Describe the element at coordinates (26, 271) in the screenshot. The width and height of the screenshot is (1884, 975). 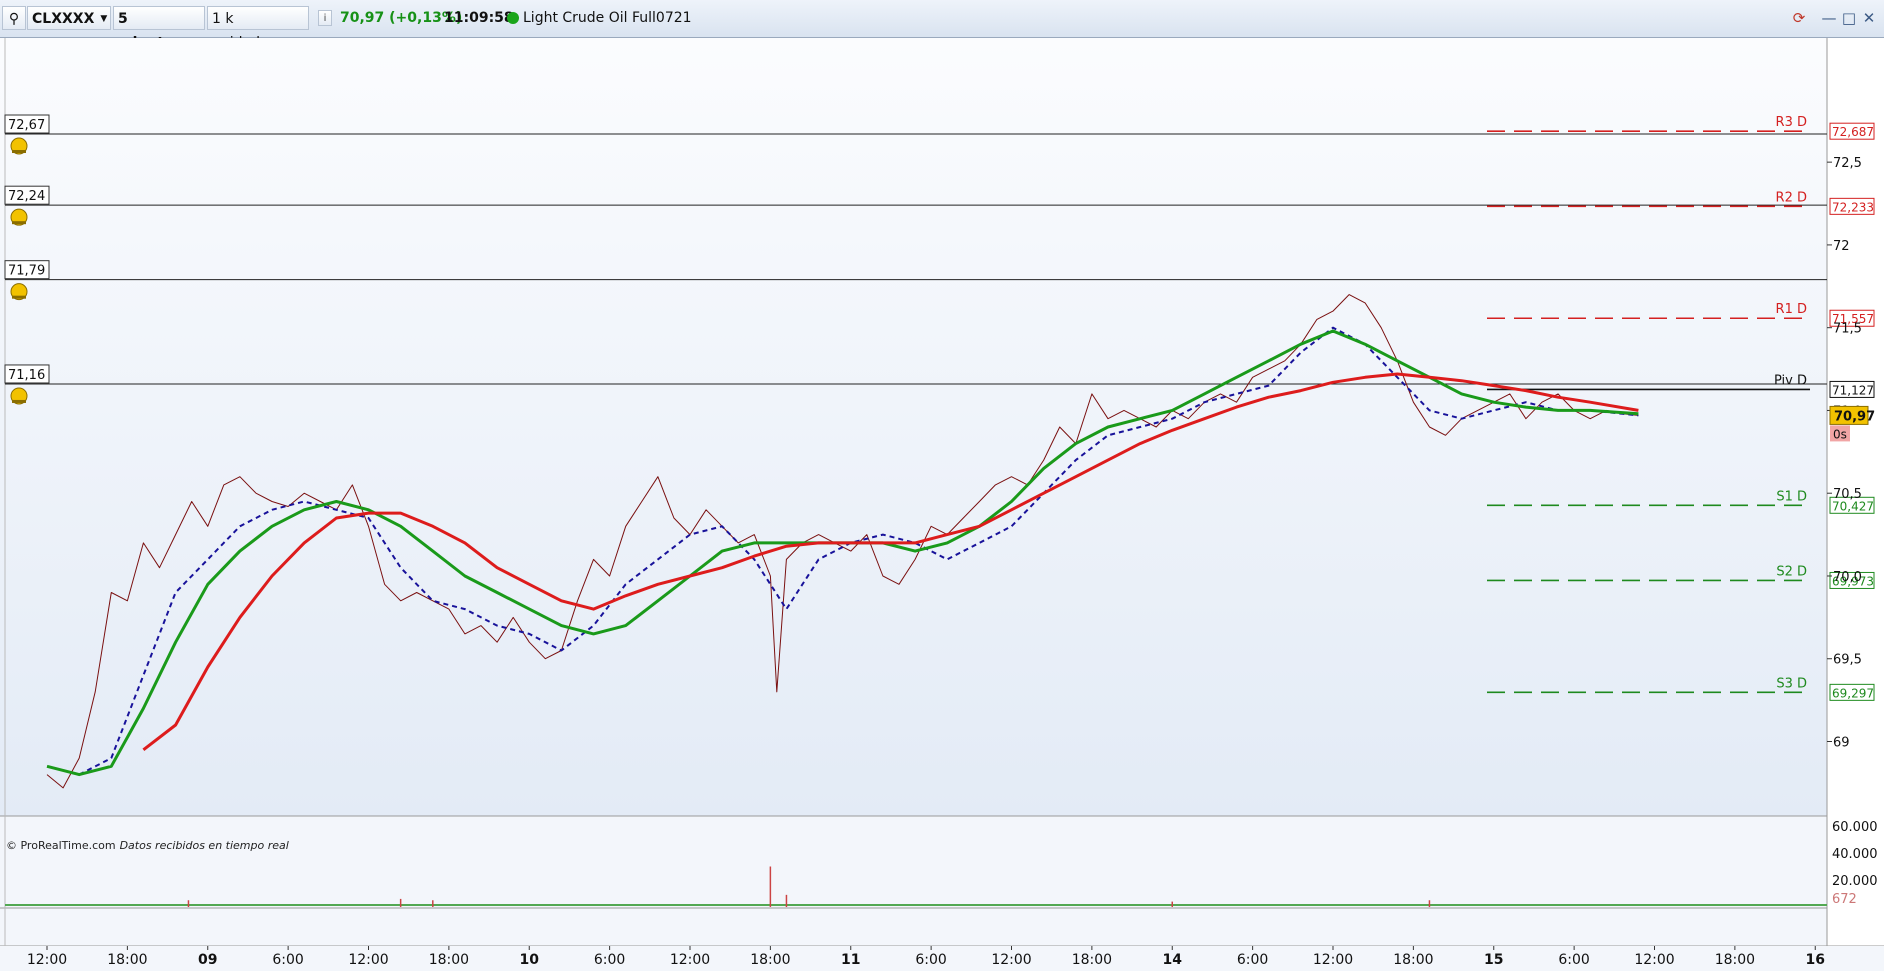
I see `alert-price-label: 71,79` at that location.